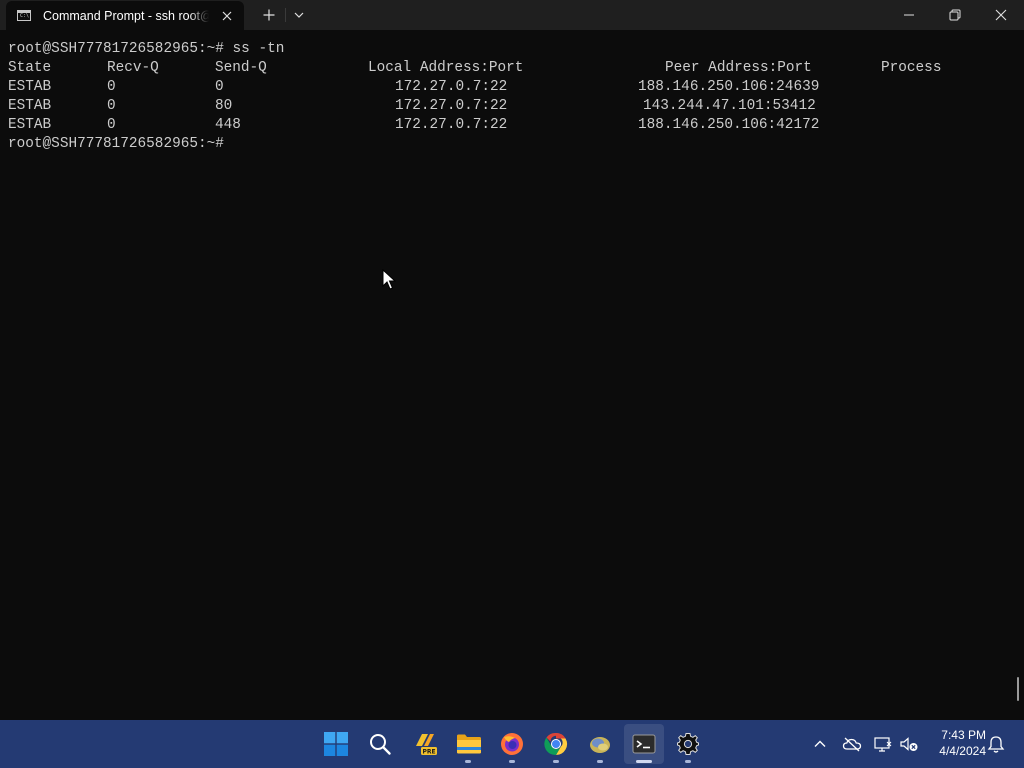 This screenshot has width=1024, height=768. I want to click on header-local-address: Local Address:Port, so click(446, 68).